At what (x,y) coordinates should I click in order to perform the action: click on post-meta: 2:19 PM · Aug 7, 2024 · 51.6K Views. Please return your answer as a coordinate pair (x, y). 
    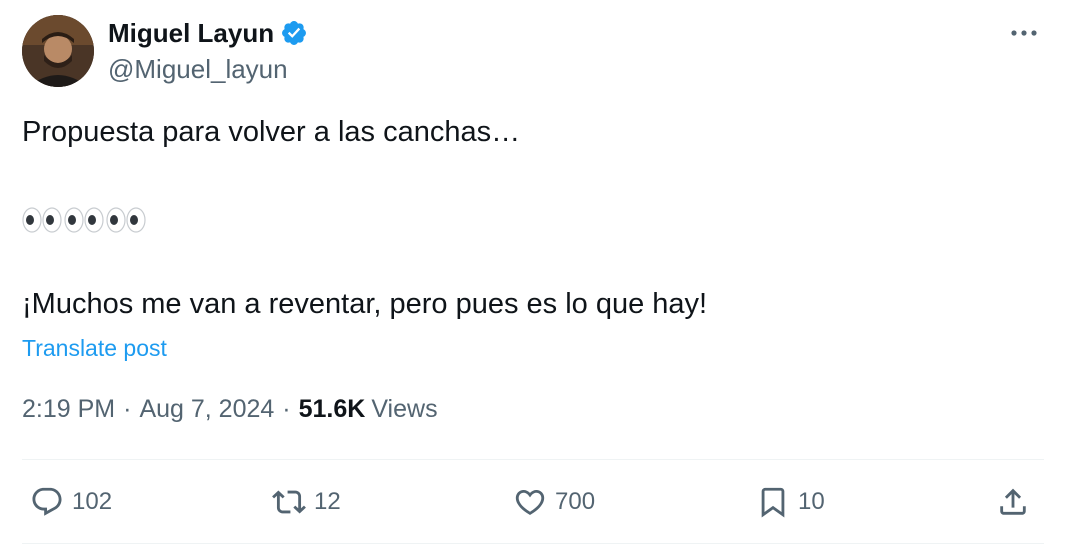
    Looking at the image, I should click on (230, 409).